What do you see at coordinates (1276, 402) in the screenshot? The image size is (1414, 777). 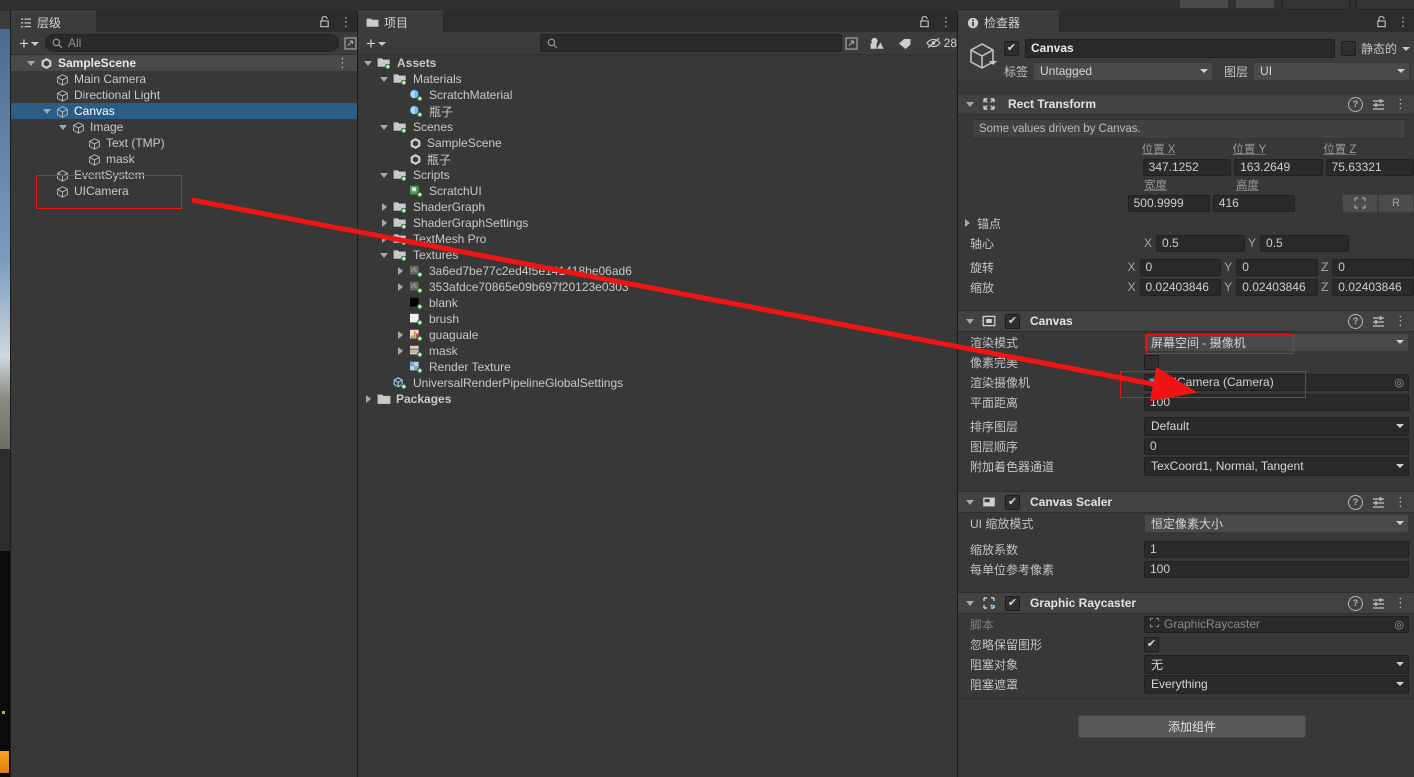 I see `plane-distance-field: 100` at bounding box center [1276, 402].